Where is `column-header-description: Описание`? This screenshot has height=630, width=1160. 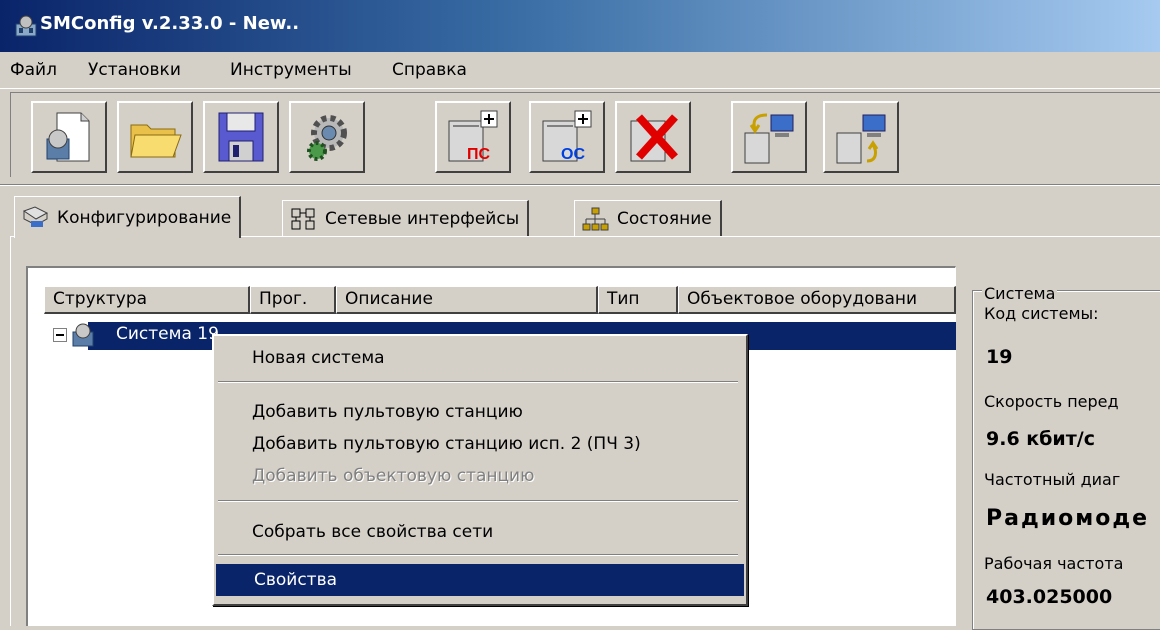 column-header-description: Описание is located at coordinates (467, 300).